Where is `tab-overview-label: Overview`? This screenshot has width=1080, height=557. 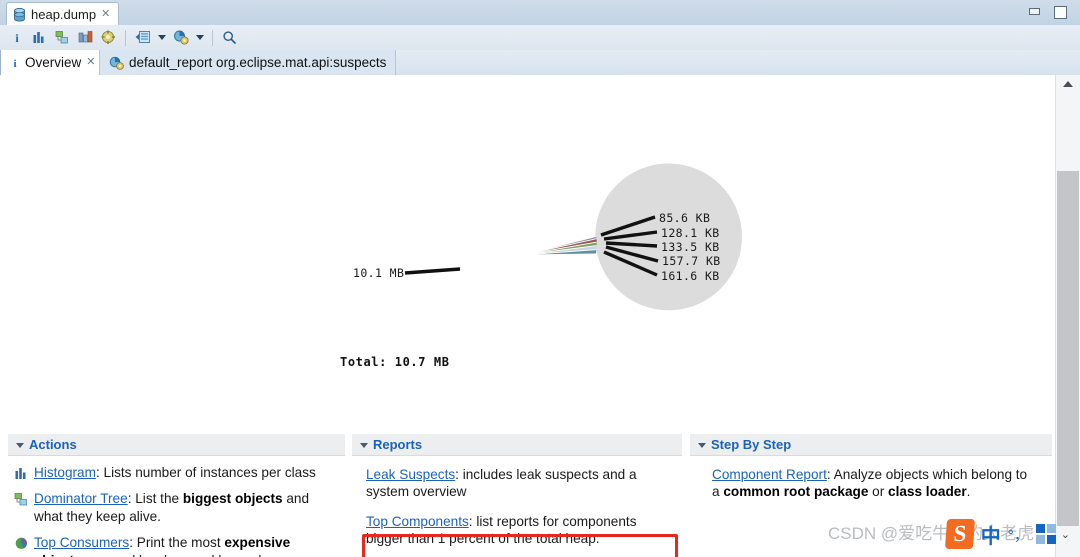
tab-overview-label: Overview is located at coordinates (53, 62).